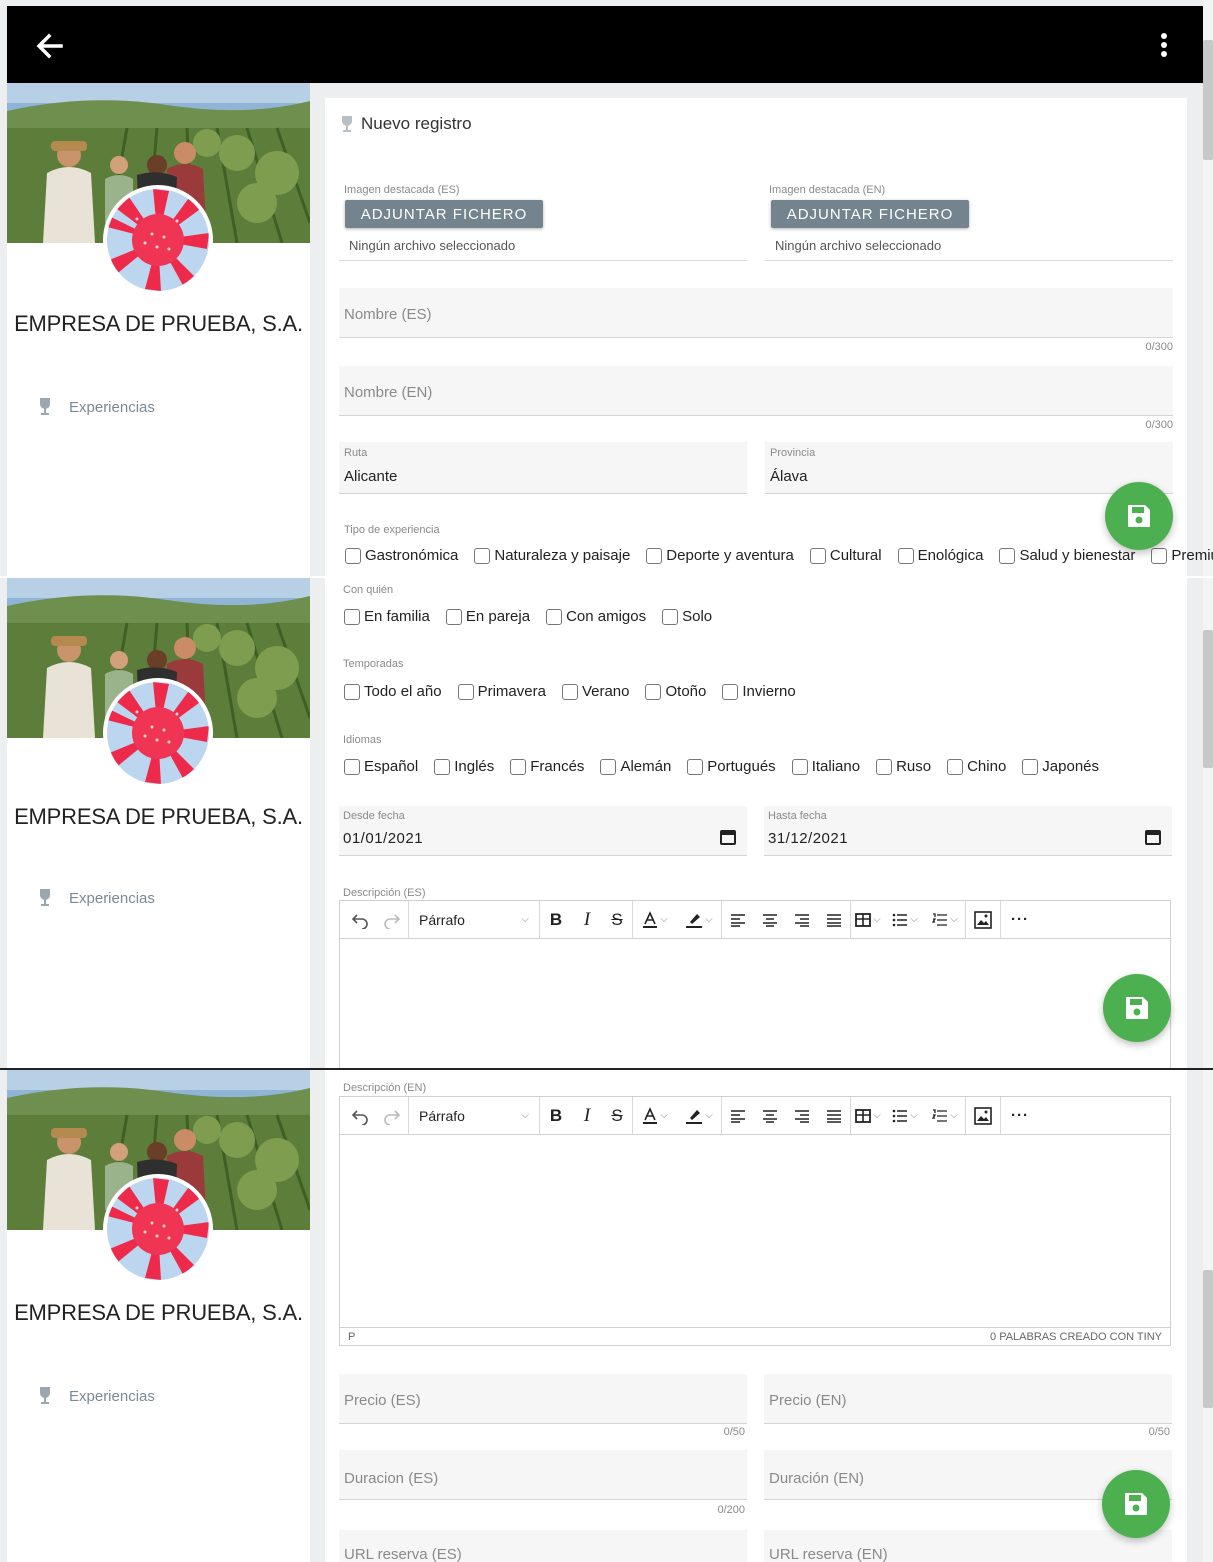  Describe the element at coordinates (464, 766) in the screenshot. I see `checkbox-ingles: Inglés` at that location.